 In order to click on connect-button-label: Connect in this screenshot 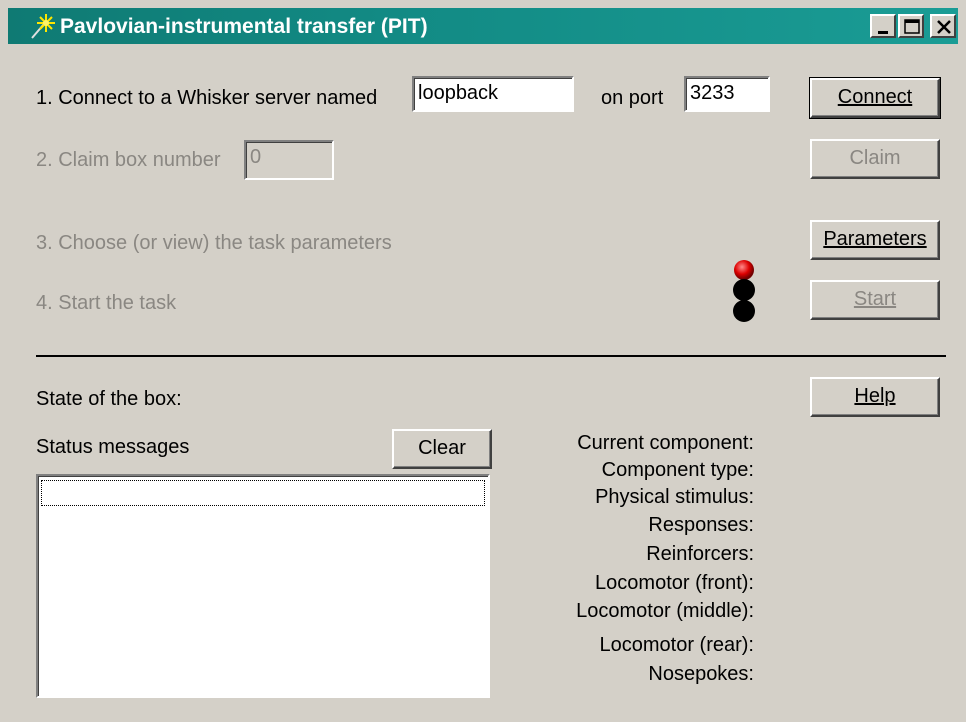, I will do `click(875, 97)`.